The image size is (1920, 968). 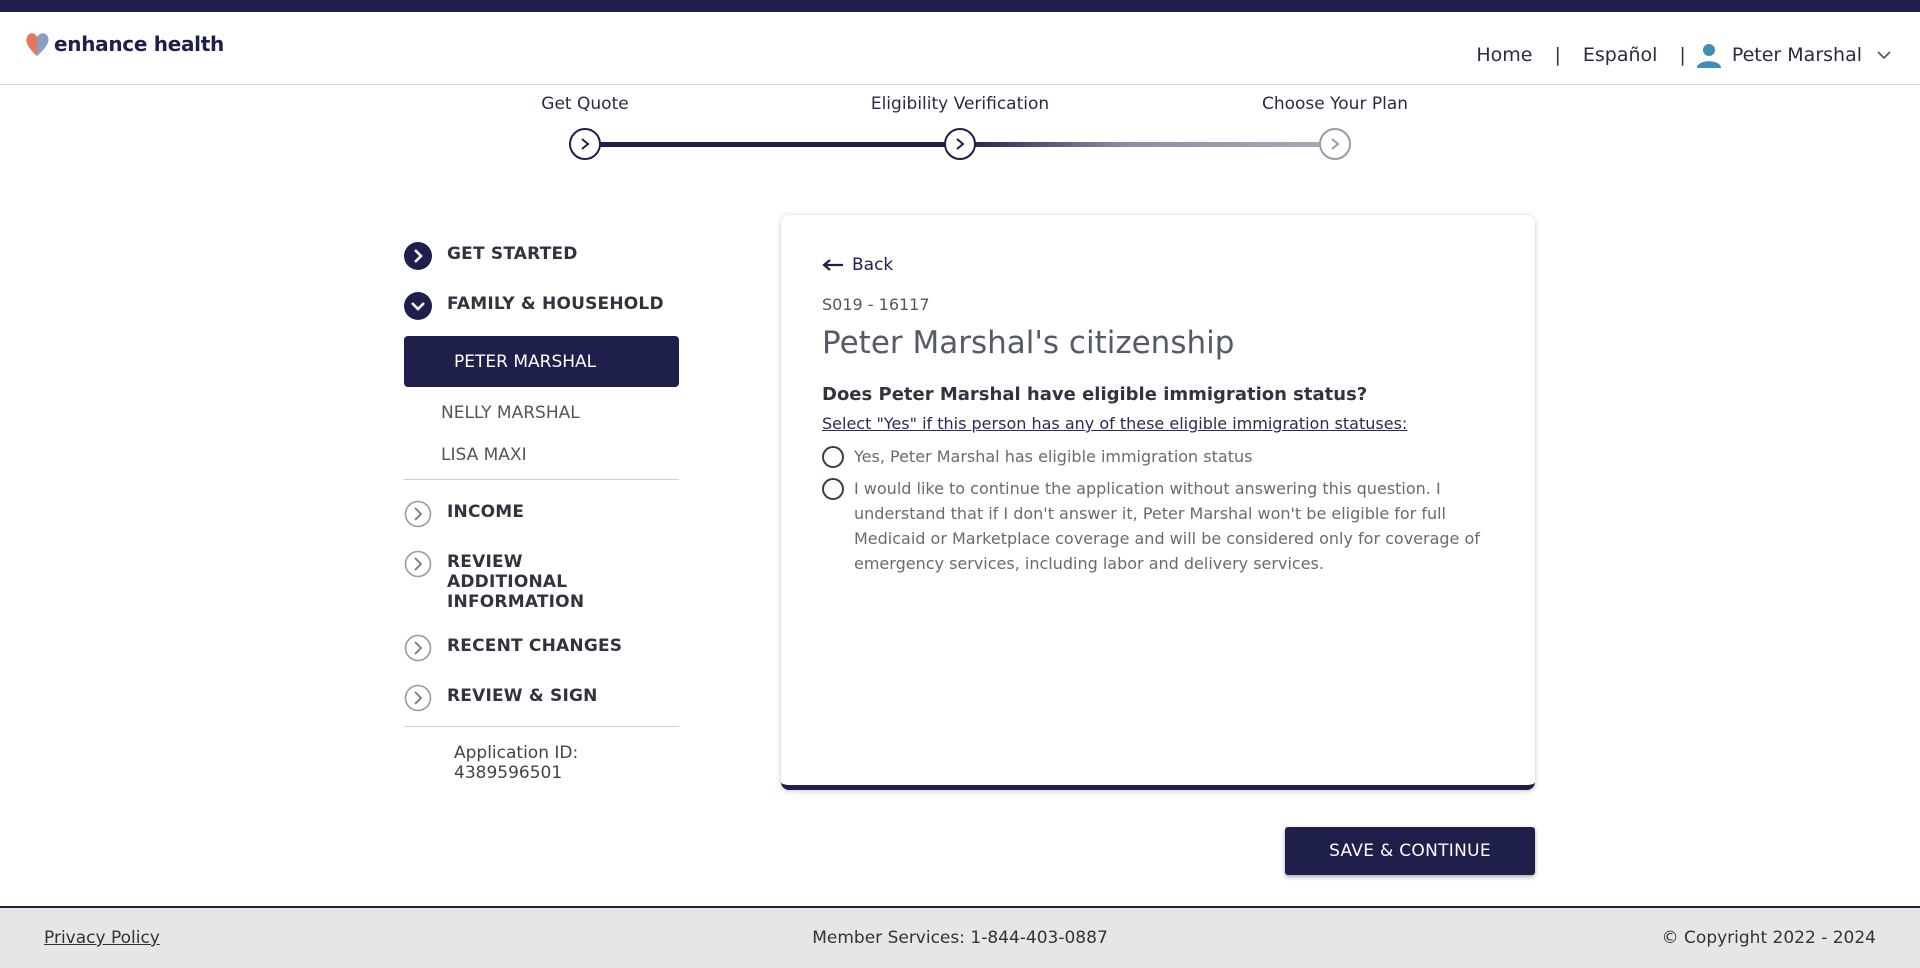 I want to click on top-nav: Home | Español | Peter Marshal, so click(x=1684, y=55).